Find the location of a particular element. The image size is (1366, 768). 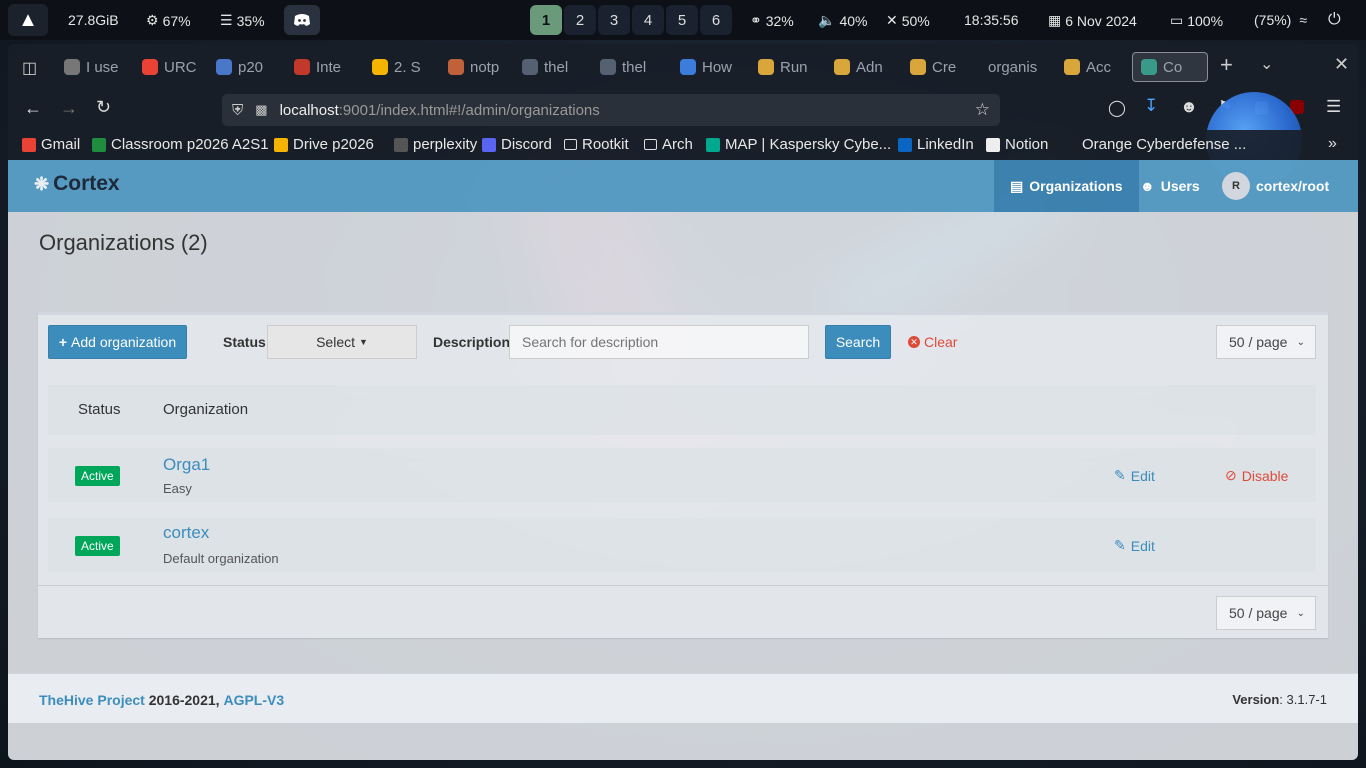

status-select: Select ▼ is located at coordinates (342, 342).